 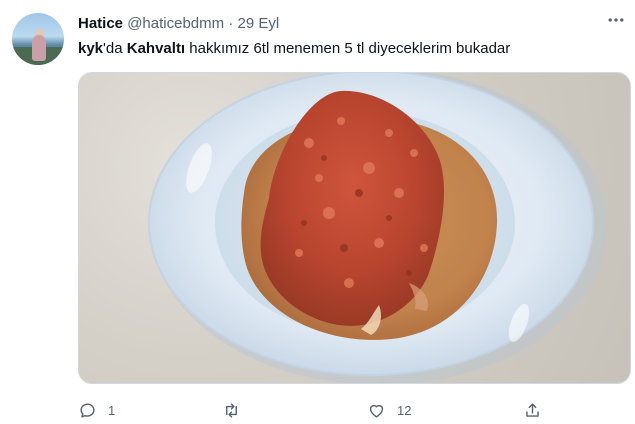 I want to click on reply-icon, so click(x=87, y=410).